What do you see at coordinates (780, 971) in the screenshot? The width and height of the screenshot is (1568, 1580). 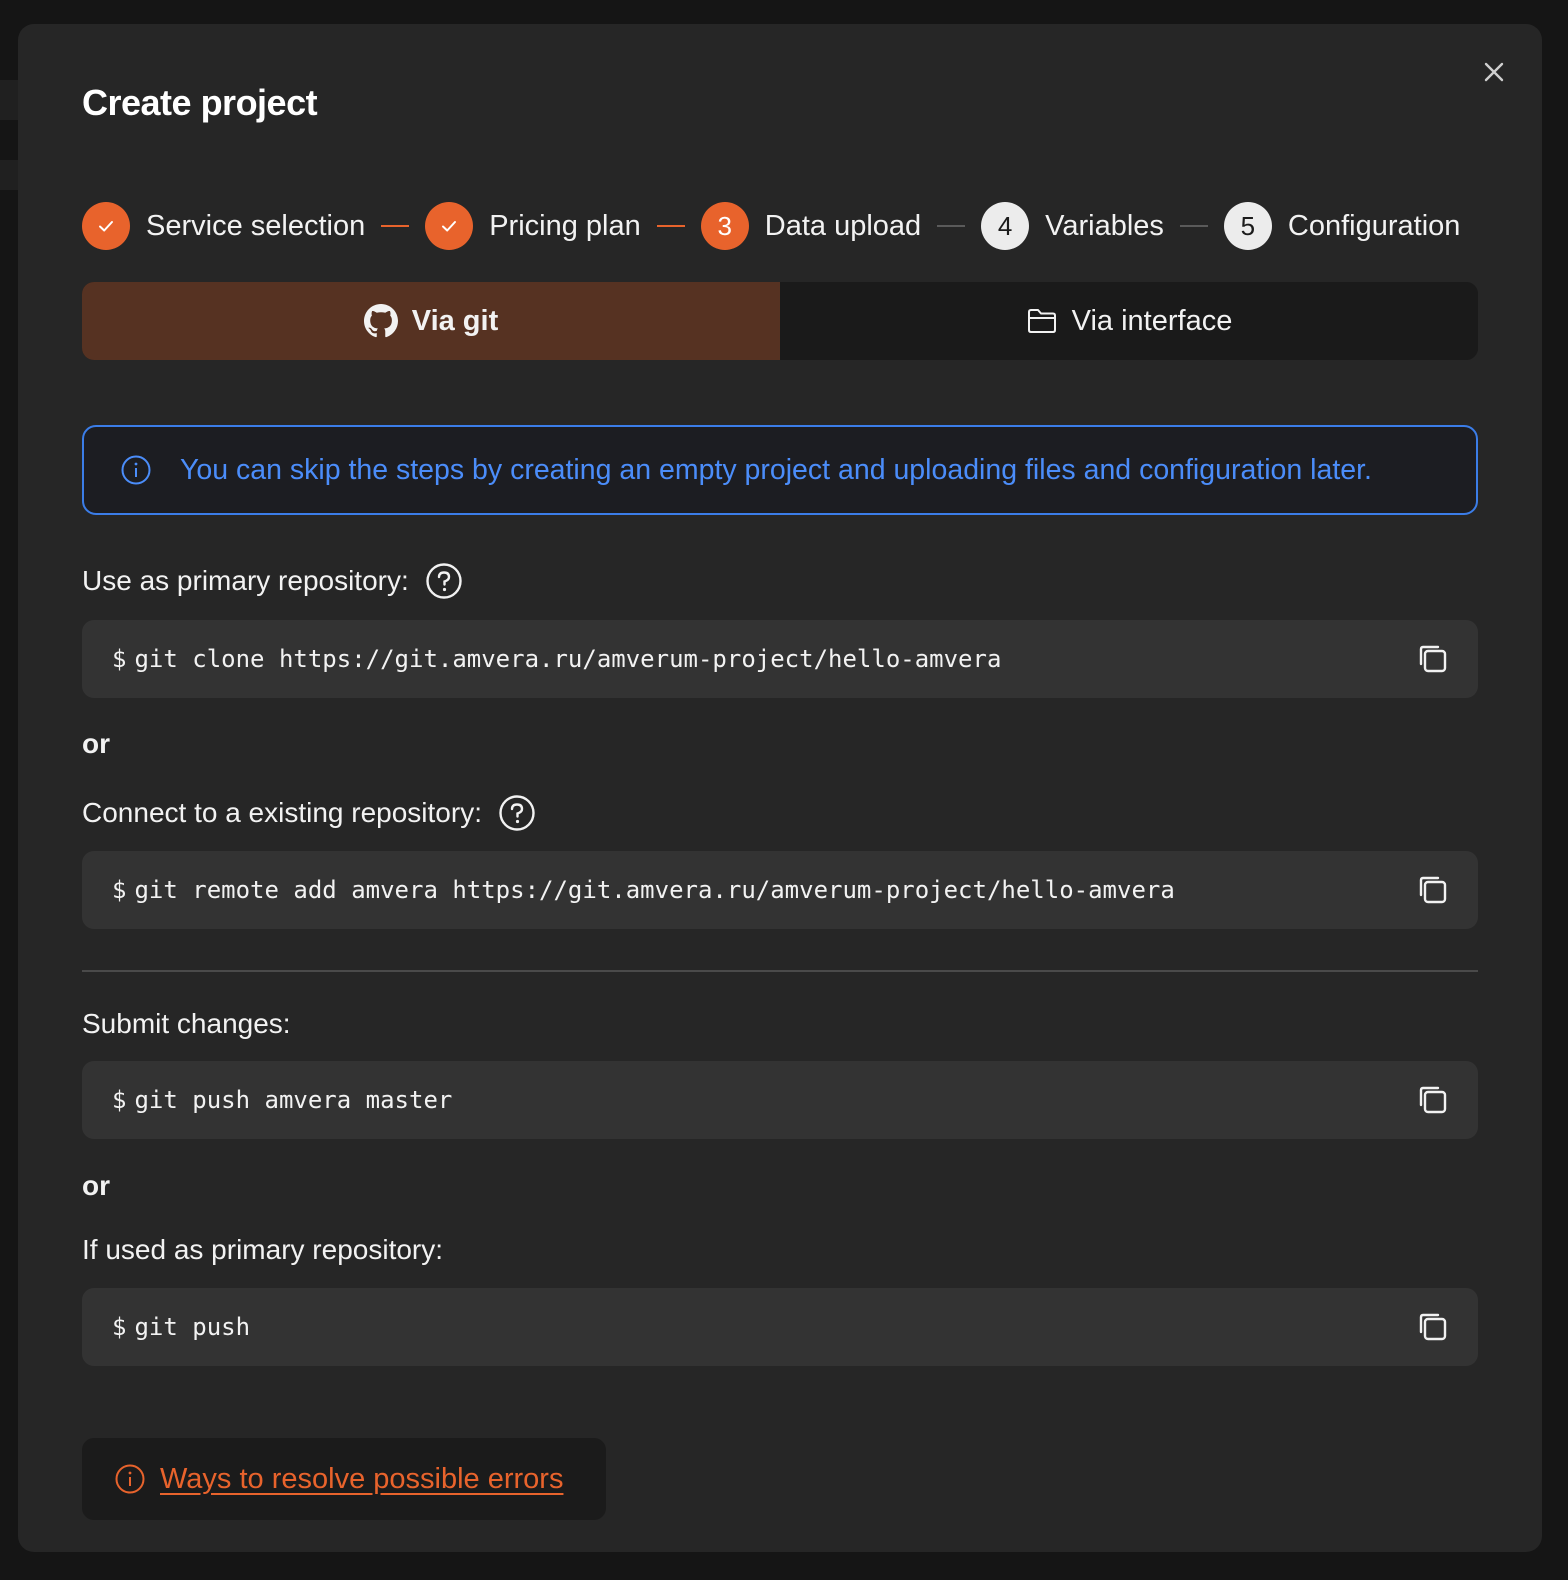 I see `section-divider` at bounding box center [780, 971].